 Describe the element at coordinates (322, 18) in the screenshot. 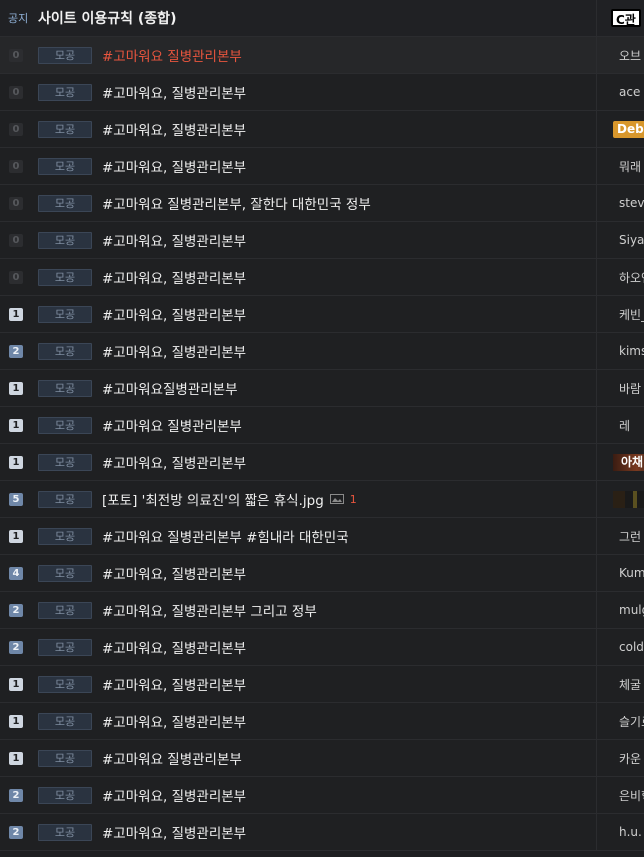

I see `notice-row: 공지 사이트 이용규칙 (종합) C관` at that location.